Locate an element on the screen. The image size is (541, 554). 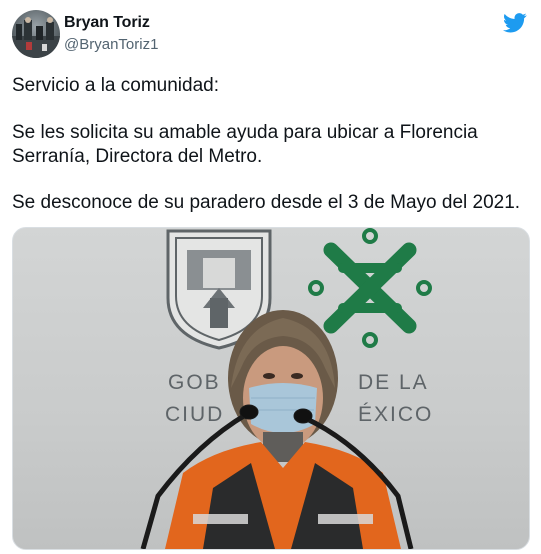
twitter-bird-icon is located at coordinates (515, 23).